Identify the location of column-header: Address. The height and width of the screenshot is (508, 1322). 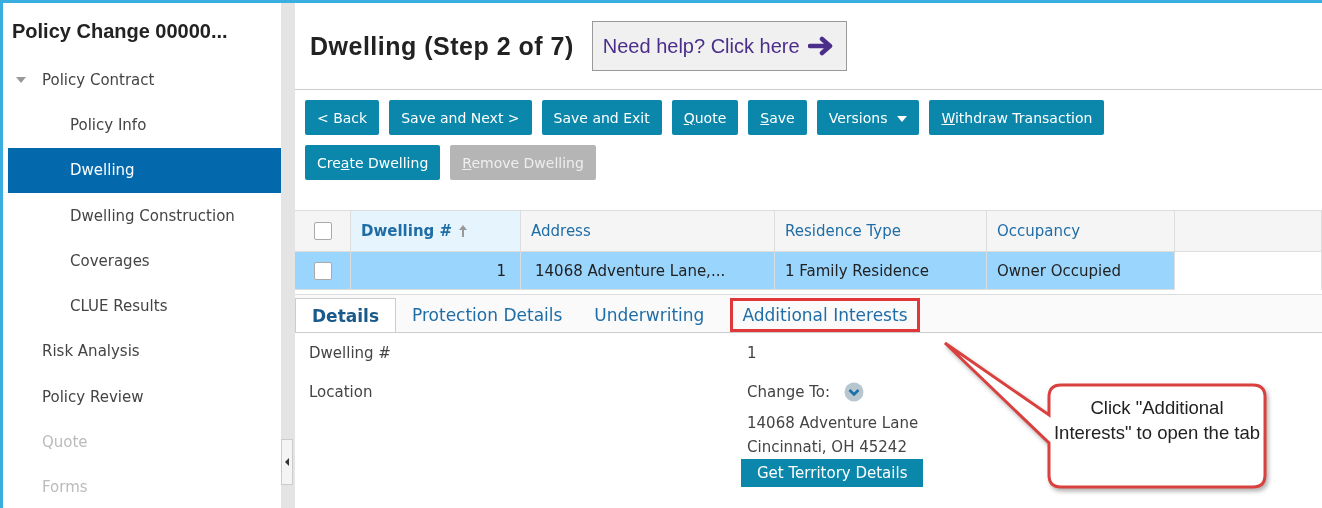
(648, 231).